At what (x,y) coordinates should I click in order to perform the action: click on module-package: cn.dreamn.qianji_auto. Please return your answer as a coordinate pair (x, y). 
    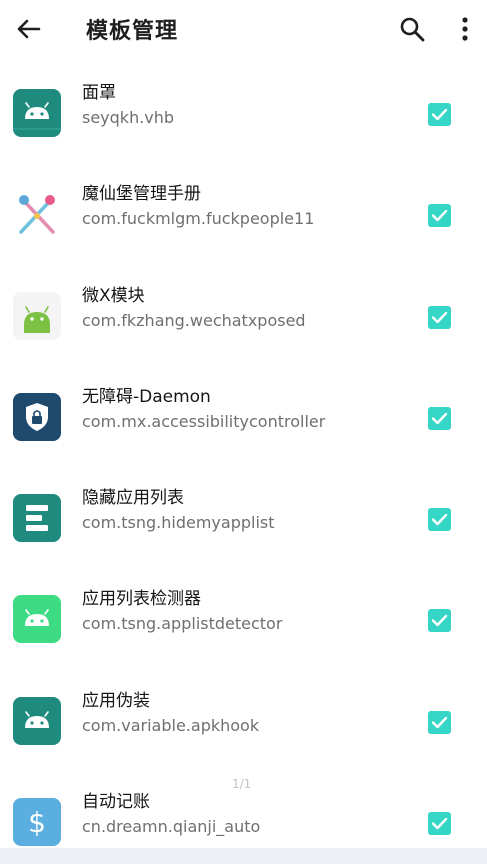
    Looking at the image, I should click on (171, 827).